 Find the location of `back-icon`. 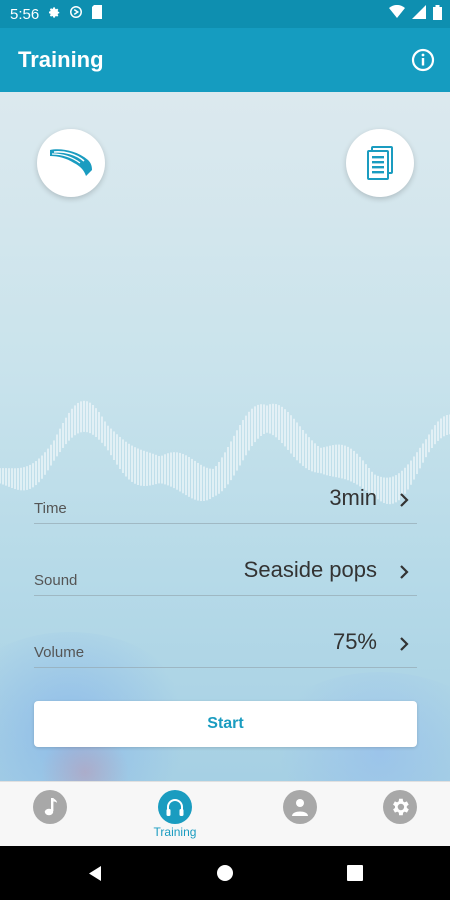

back-icon is located at coordinates (95, 873).